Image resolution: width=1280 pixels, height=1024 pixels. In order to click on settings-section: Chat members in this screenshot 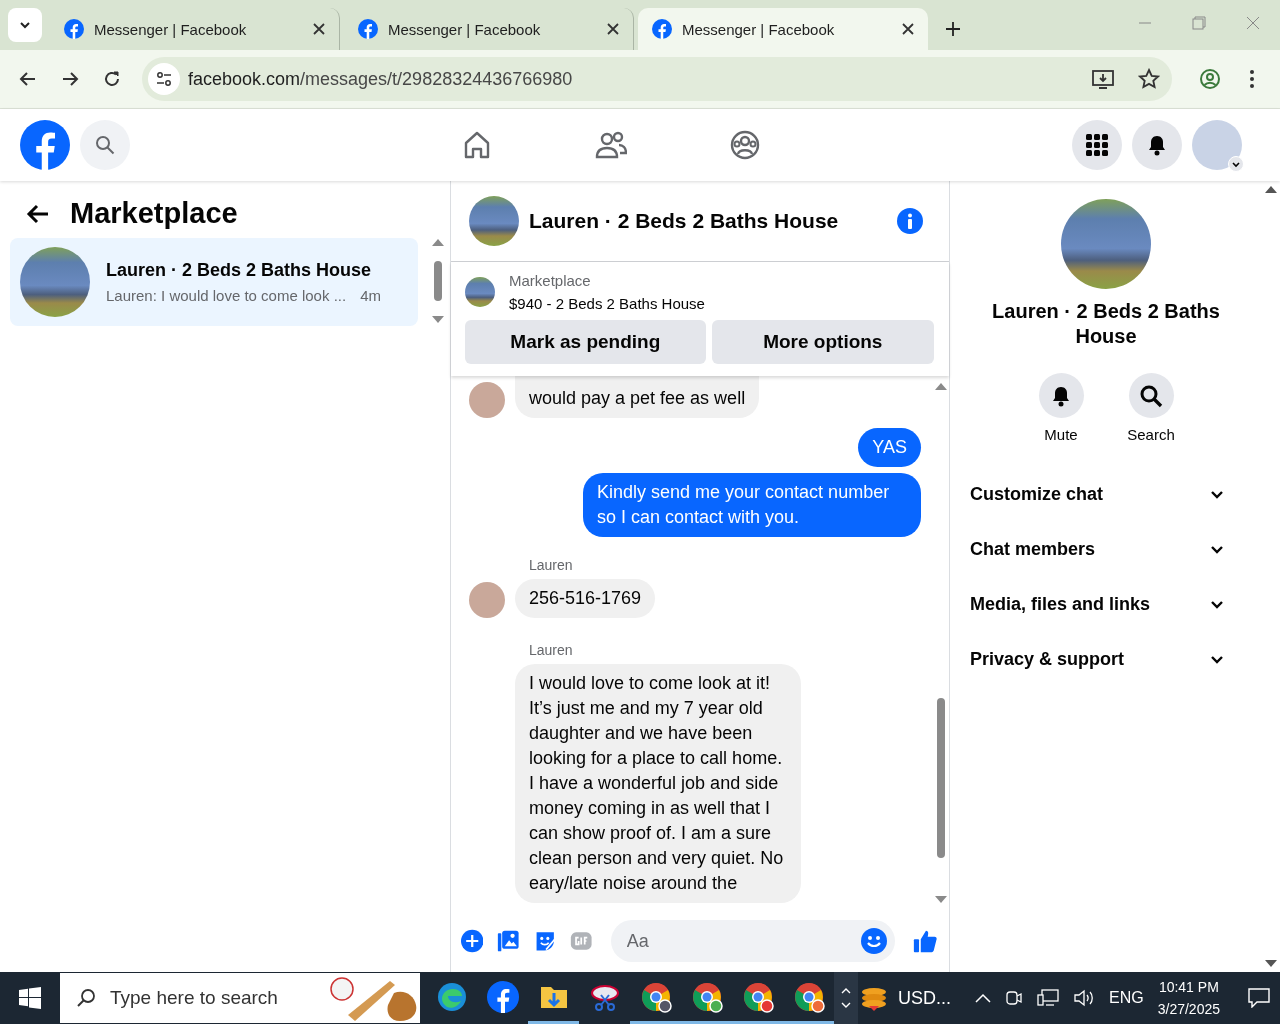, I will do `click(1097, 549)`.